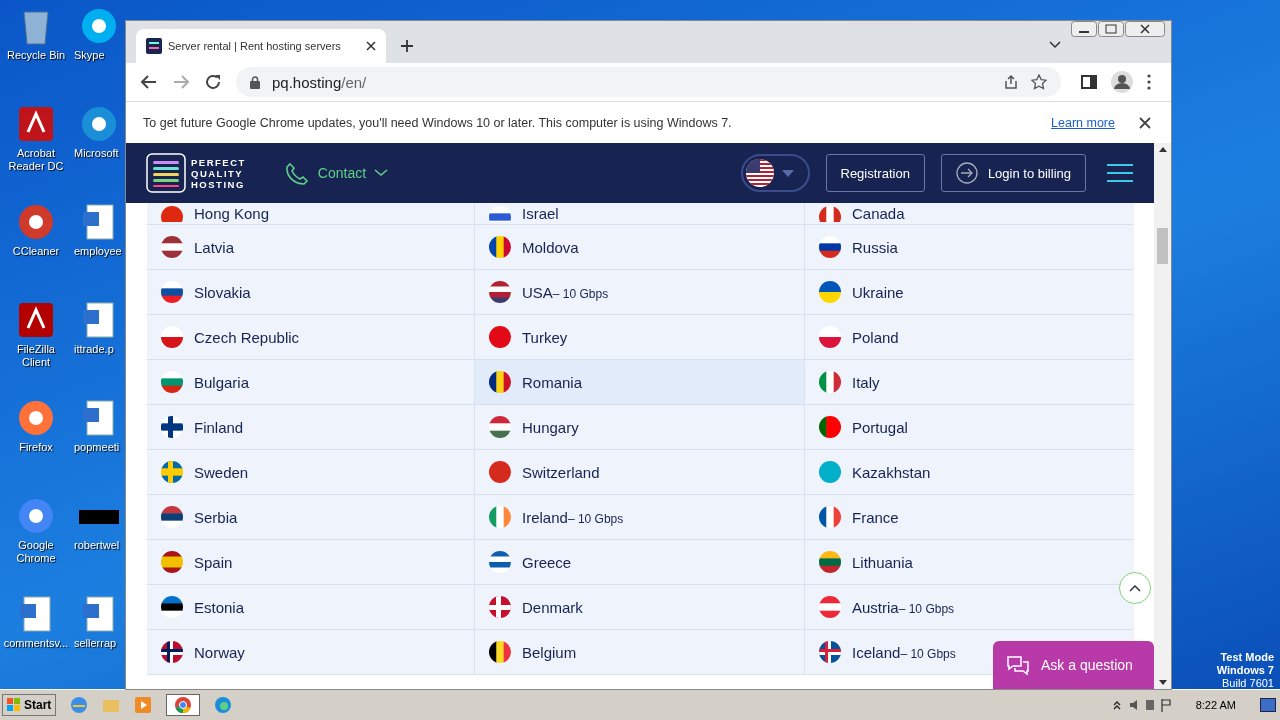  I want to click on browser-tab: Server rental | Rent hosting servers, so click(261, 46).